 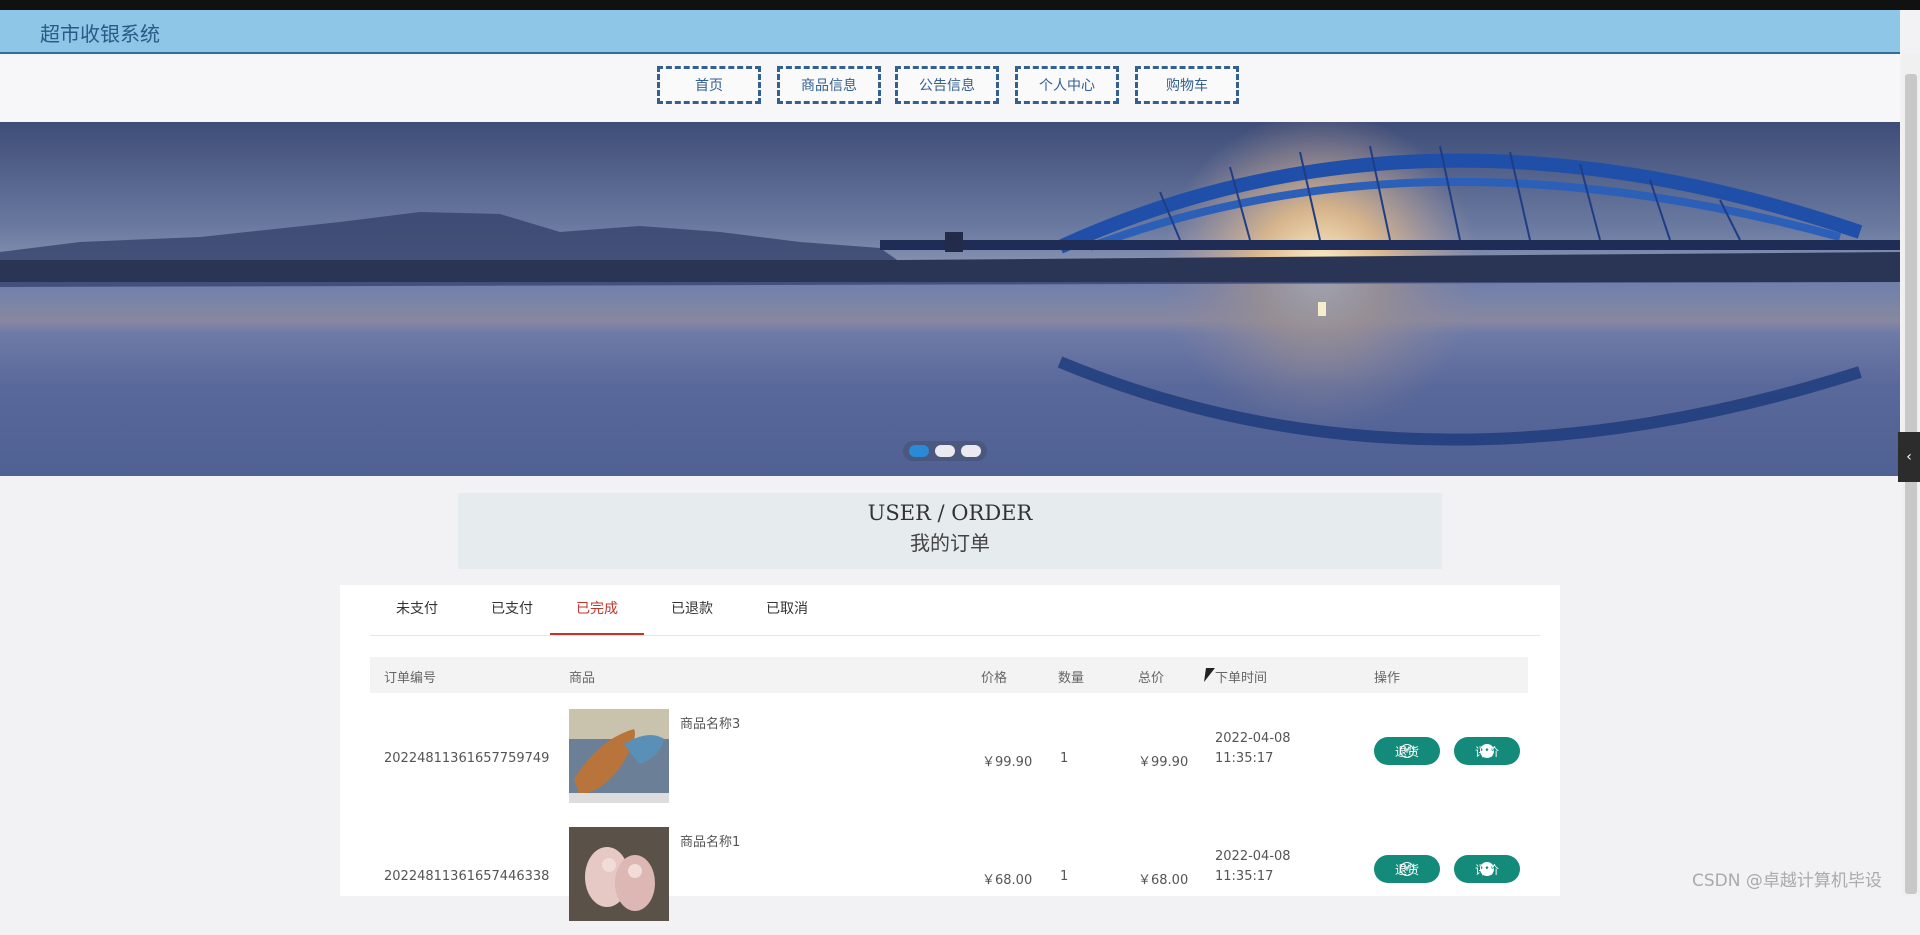 What do you see at coordinates (692, 609) in the screenshot?
I see `tab-refunded: 已退款` at bounding box center [692, 609].